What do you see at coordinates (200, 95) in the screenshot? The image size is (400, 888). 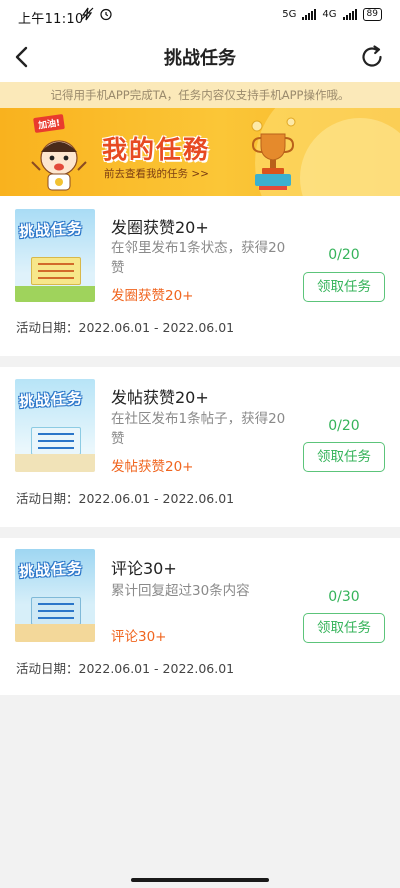 I see `notice-bar: 记得用手机APP完成TA，任务内容仅支持手机APP操作哦。` at bounding box center [200, 95].